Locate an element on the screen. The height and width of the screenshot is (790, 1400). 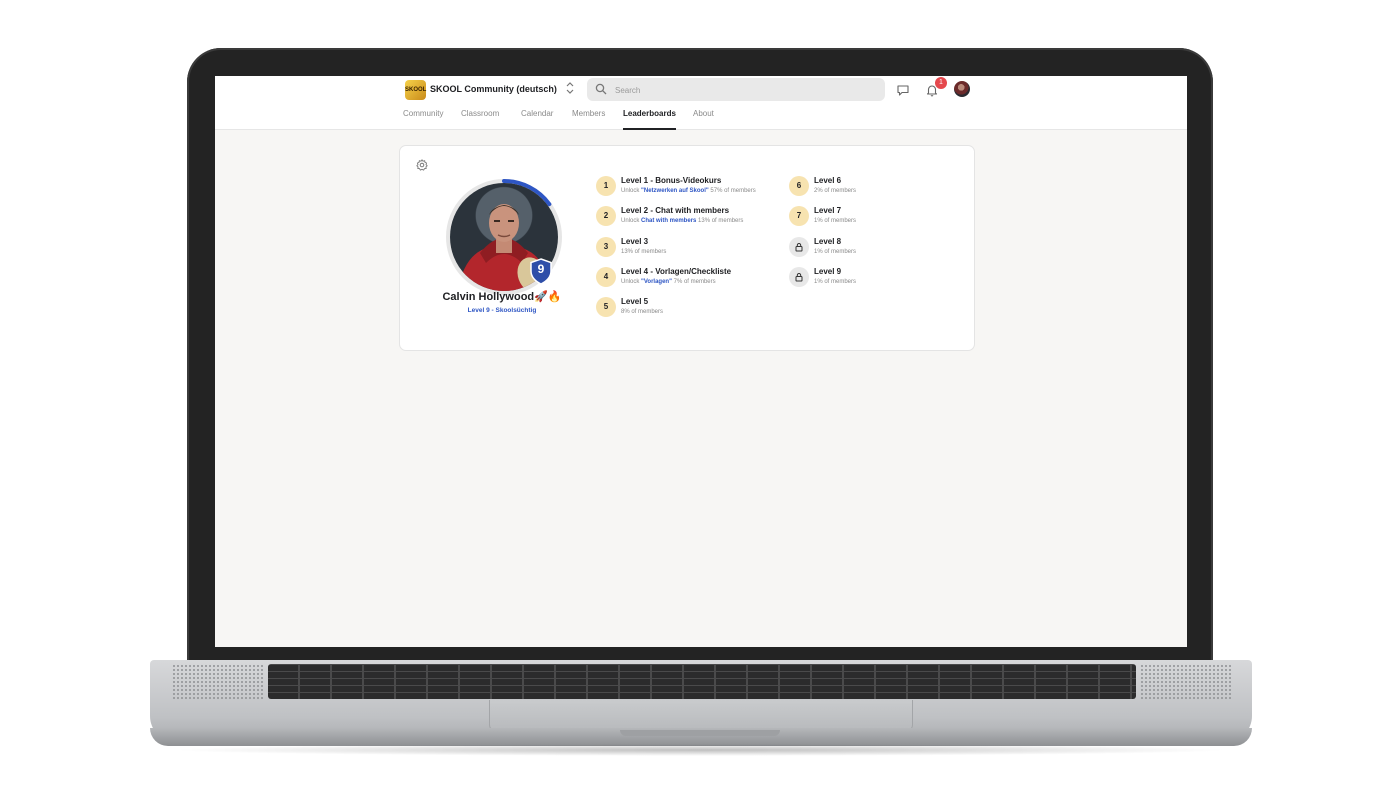
tab-about: About is located at coordinates (703, 118).